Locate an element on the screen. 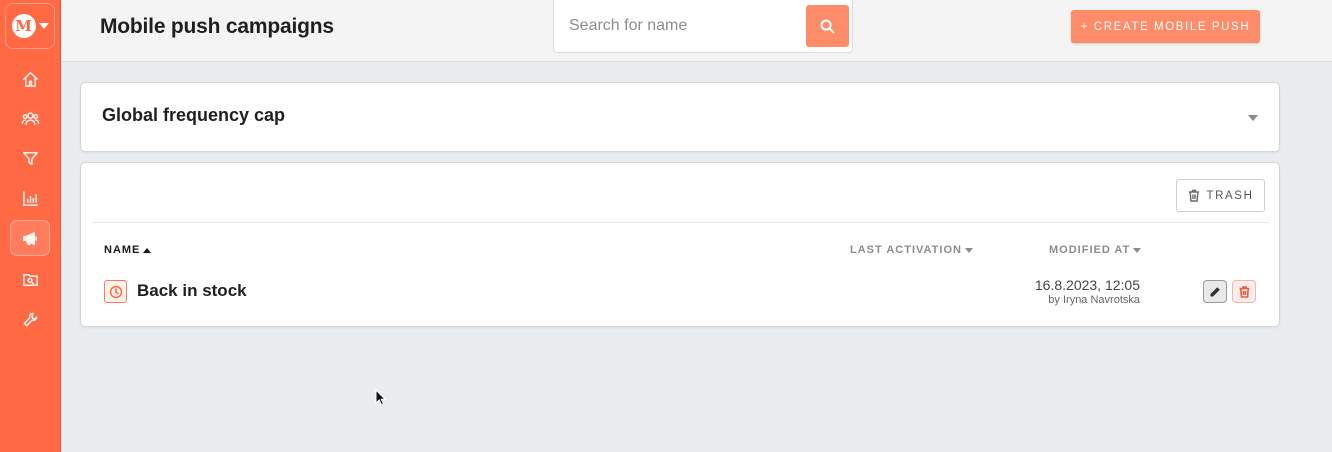 The width and height of the screenshot is (1332, 452). sidebar: M is located at coordinates (30, 226).